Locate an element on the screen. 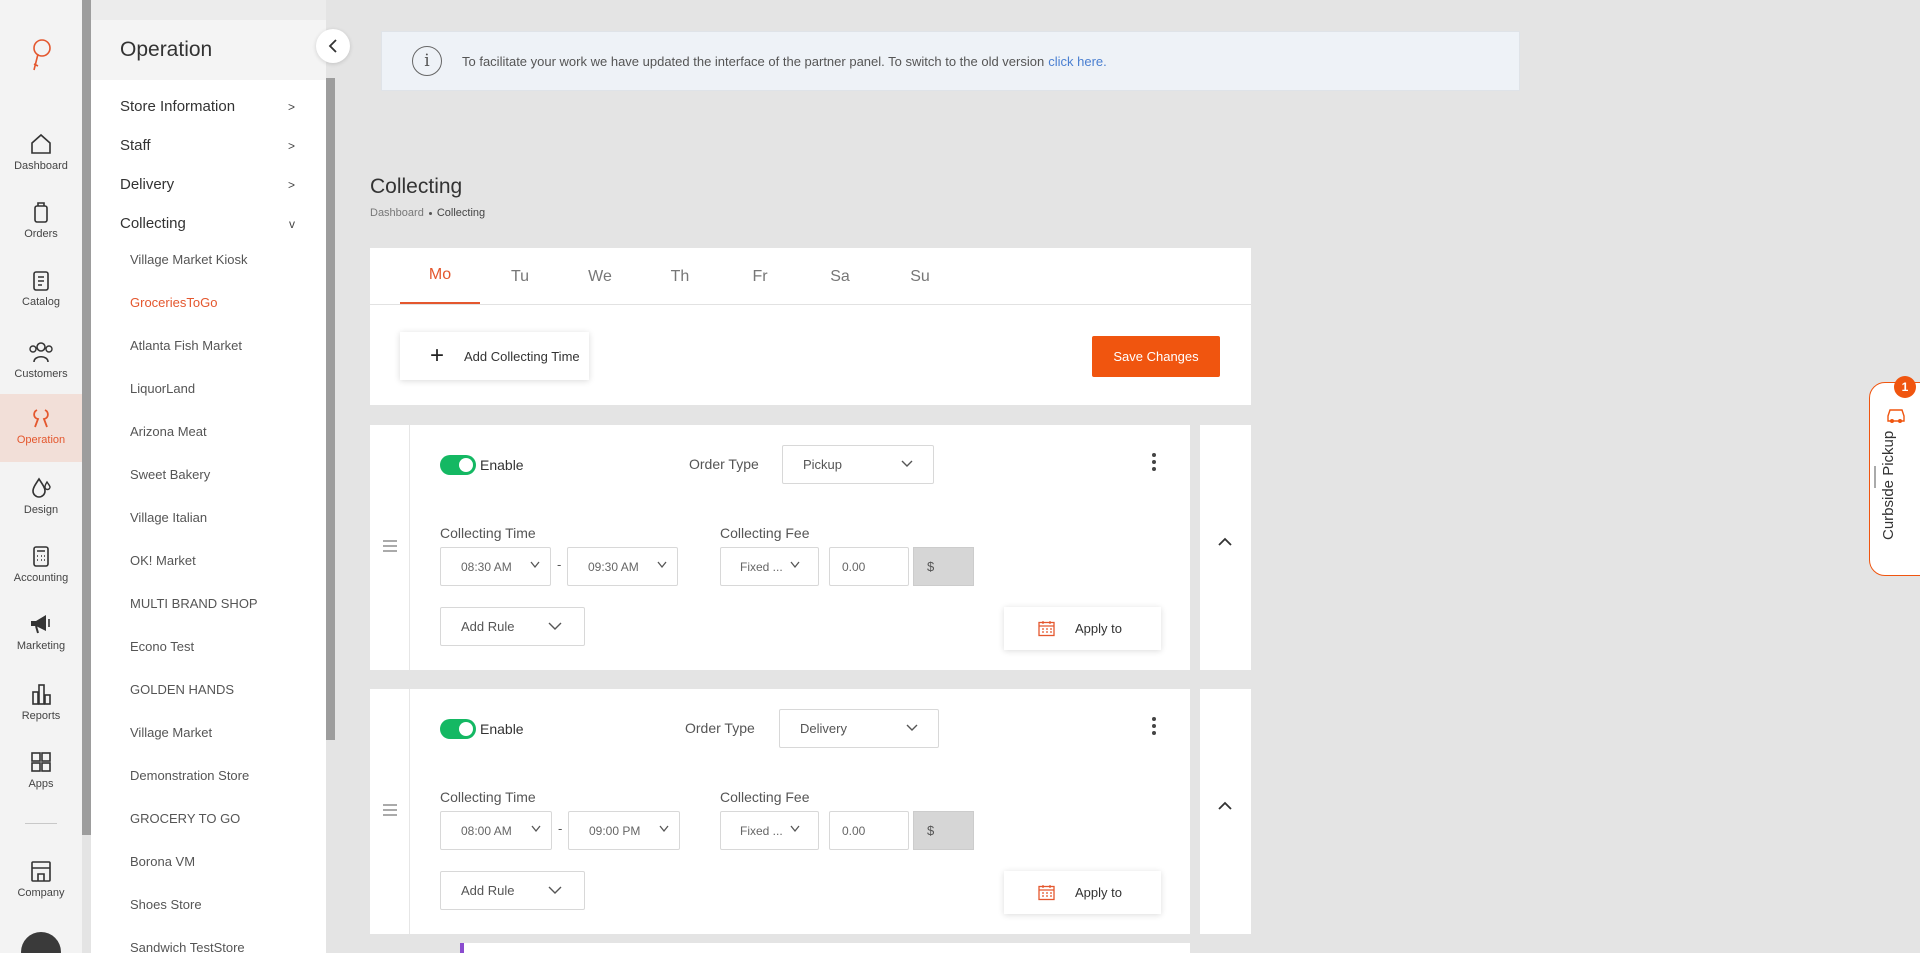  order-type-select: Delivery is located at coordinates (859, 728).